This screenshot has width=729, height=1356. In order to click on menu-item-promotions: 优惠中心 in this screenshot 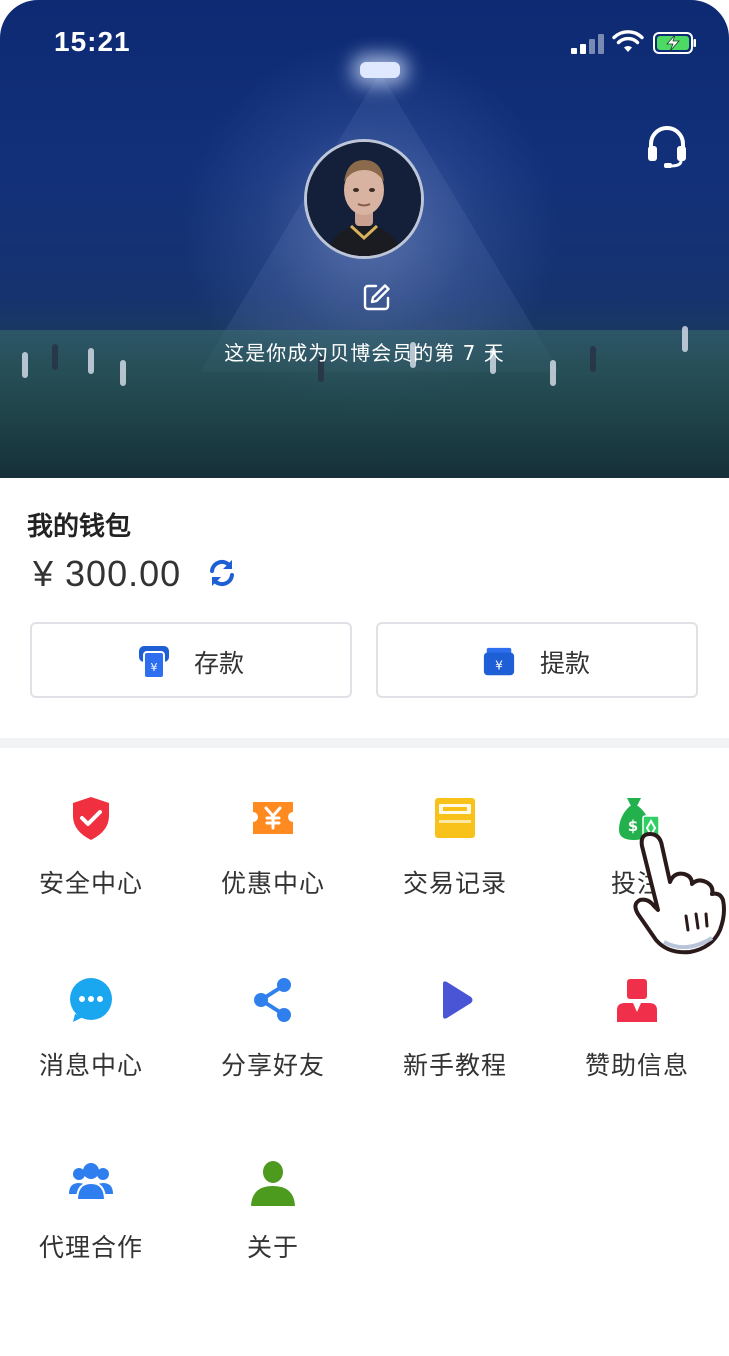, I will do `click(273, 879)`.